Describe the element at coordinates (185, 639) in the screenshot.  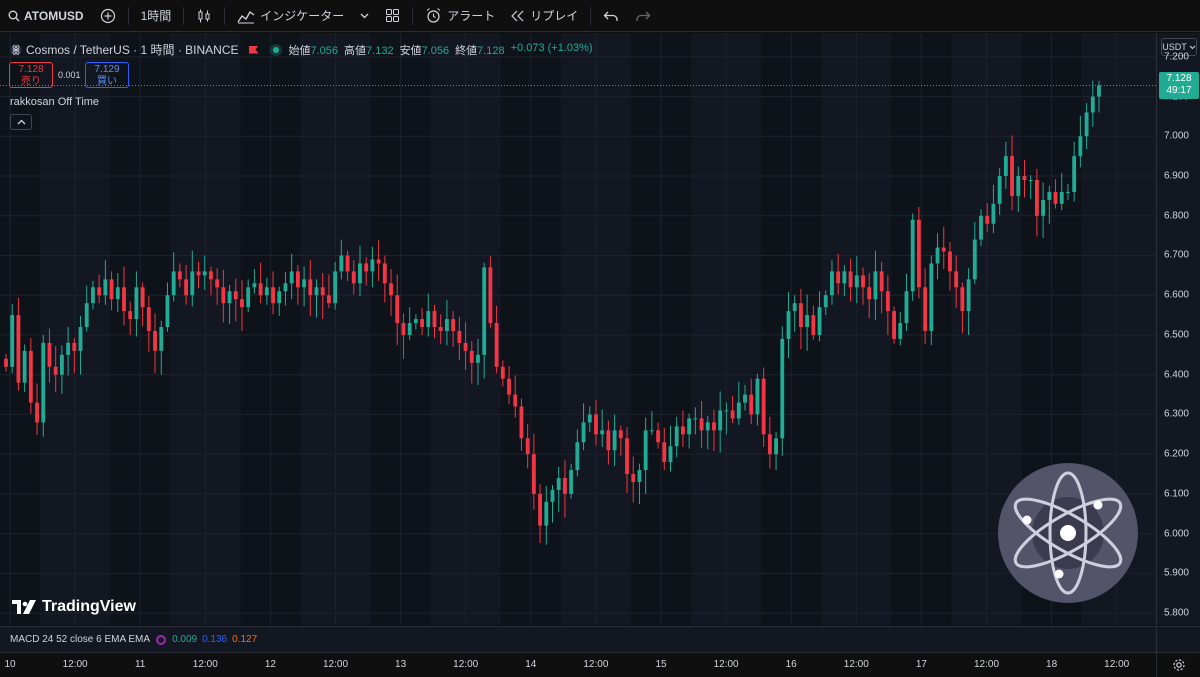
I see `macd-value-histogram: 0.009` at that location.